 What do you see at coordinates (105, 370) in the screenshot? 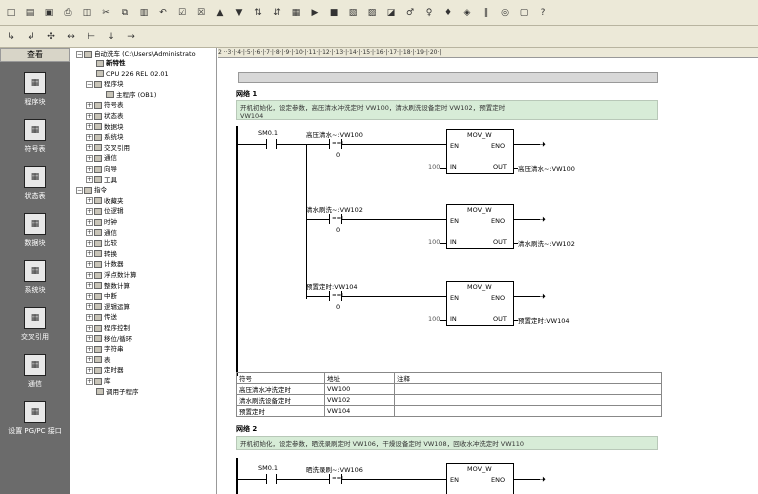
I see `tree-item: + 定时器` at bounding box center [105, 370].